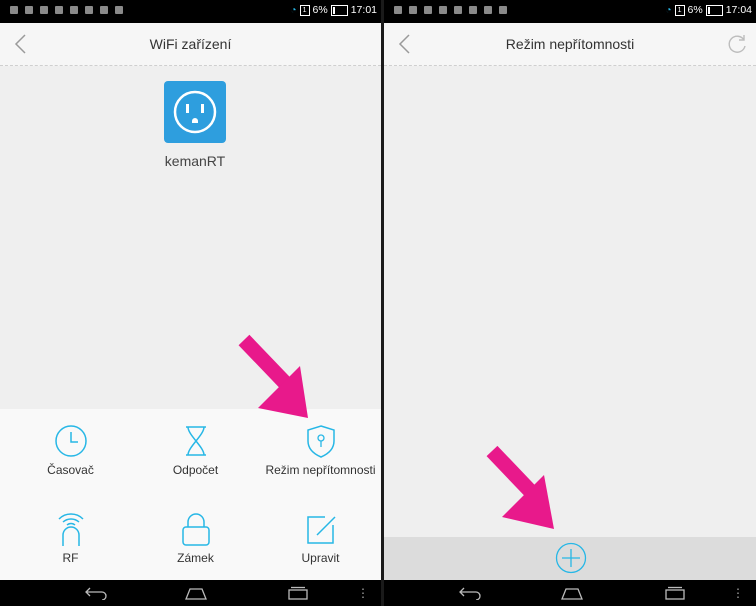  I want to click on lock-button: Zámek, so click(195, 538).